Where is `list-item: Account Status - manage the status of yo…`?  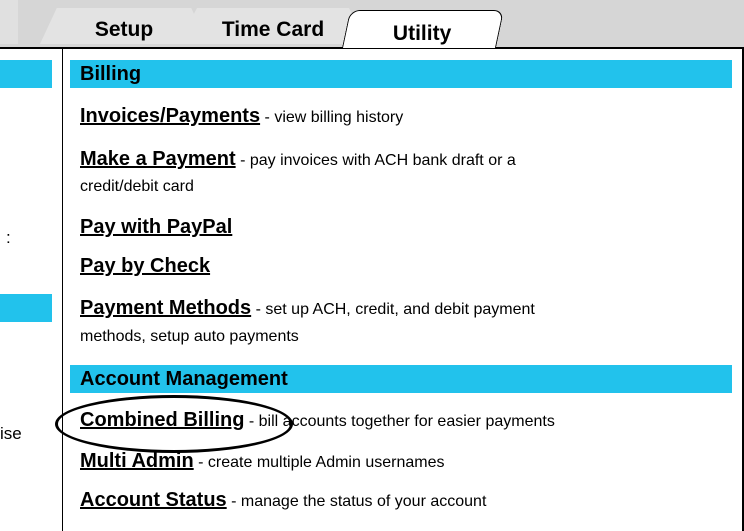
list-item: Account Status - manage the status of yo… is located at coordinates (283, 501).